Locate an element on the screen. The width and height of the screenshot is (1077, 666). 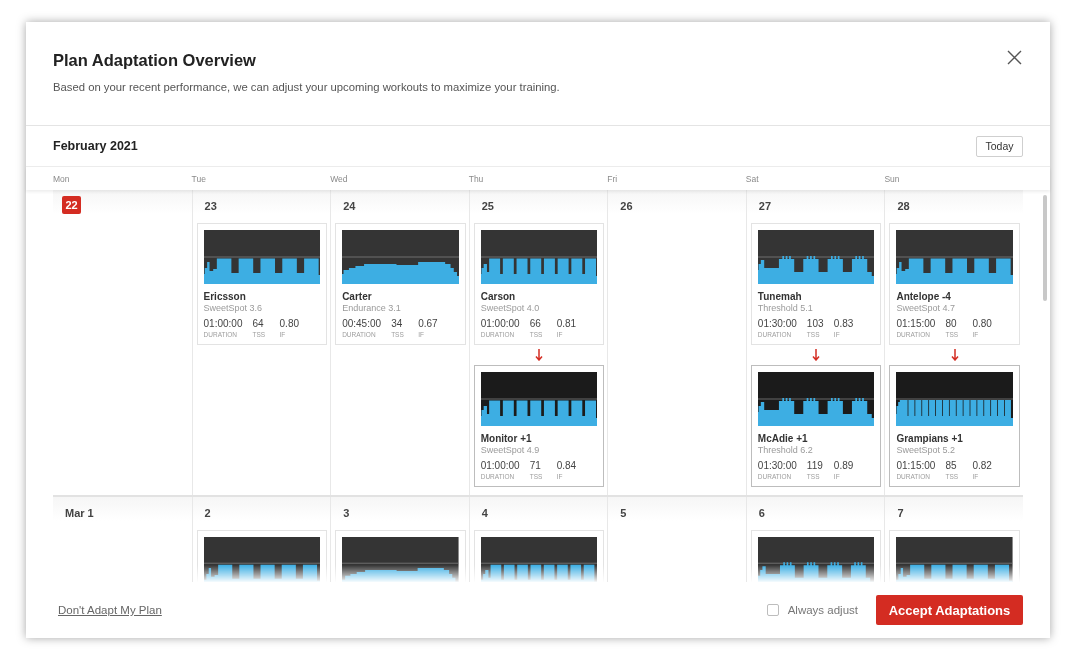
dialog-subtitle: Based on your recent performance, we can adjust your upcoming workouts to maximize your training. is located at coordinates (306, 87).